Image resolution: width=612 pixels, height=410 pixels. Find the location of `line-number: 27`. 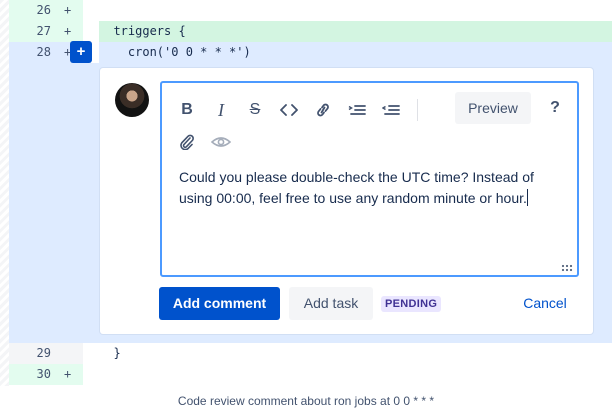

line-number: 27 is located at coordinates (43, 31).